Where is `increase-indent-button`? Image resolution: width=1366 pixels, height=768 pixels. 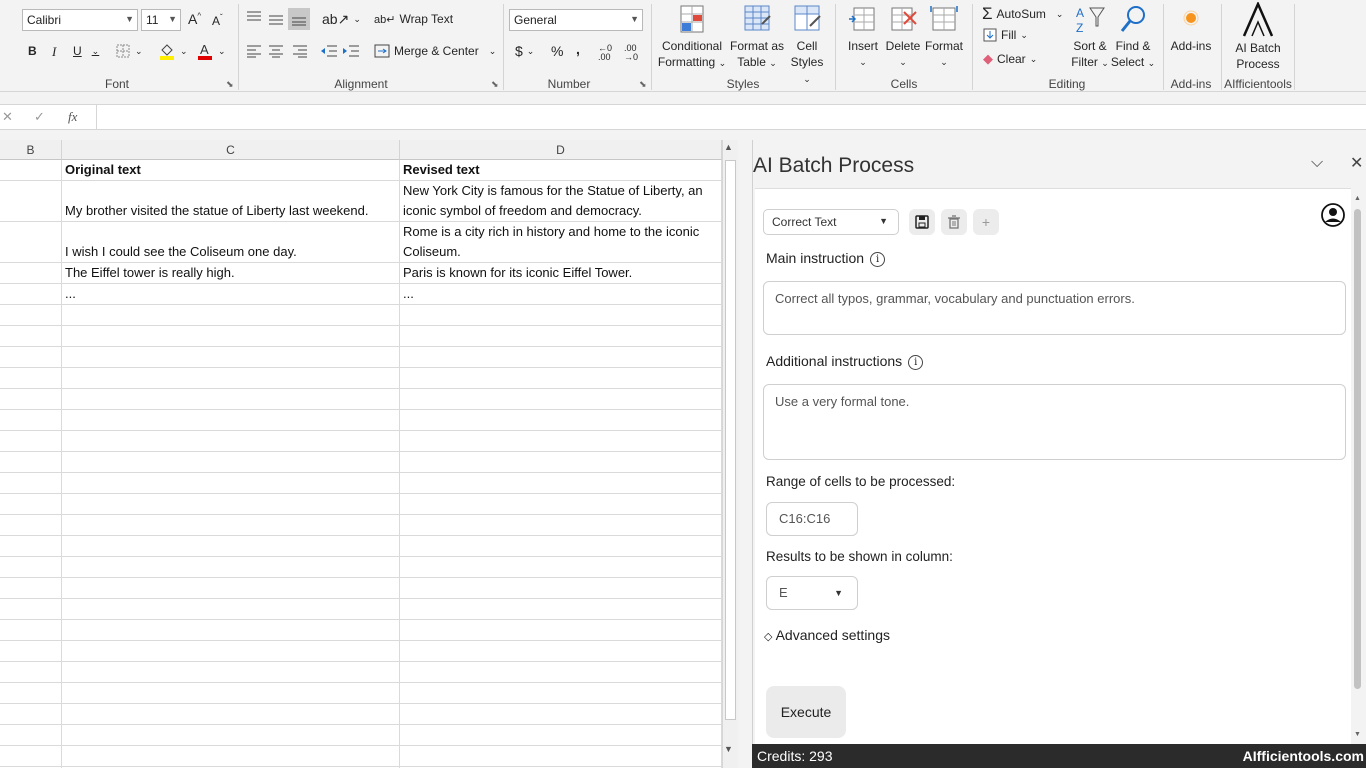
increase-indent-button is located at coordinates (351, 51).